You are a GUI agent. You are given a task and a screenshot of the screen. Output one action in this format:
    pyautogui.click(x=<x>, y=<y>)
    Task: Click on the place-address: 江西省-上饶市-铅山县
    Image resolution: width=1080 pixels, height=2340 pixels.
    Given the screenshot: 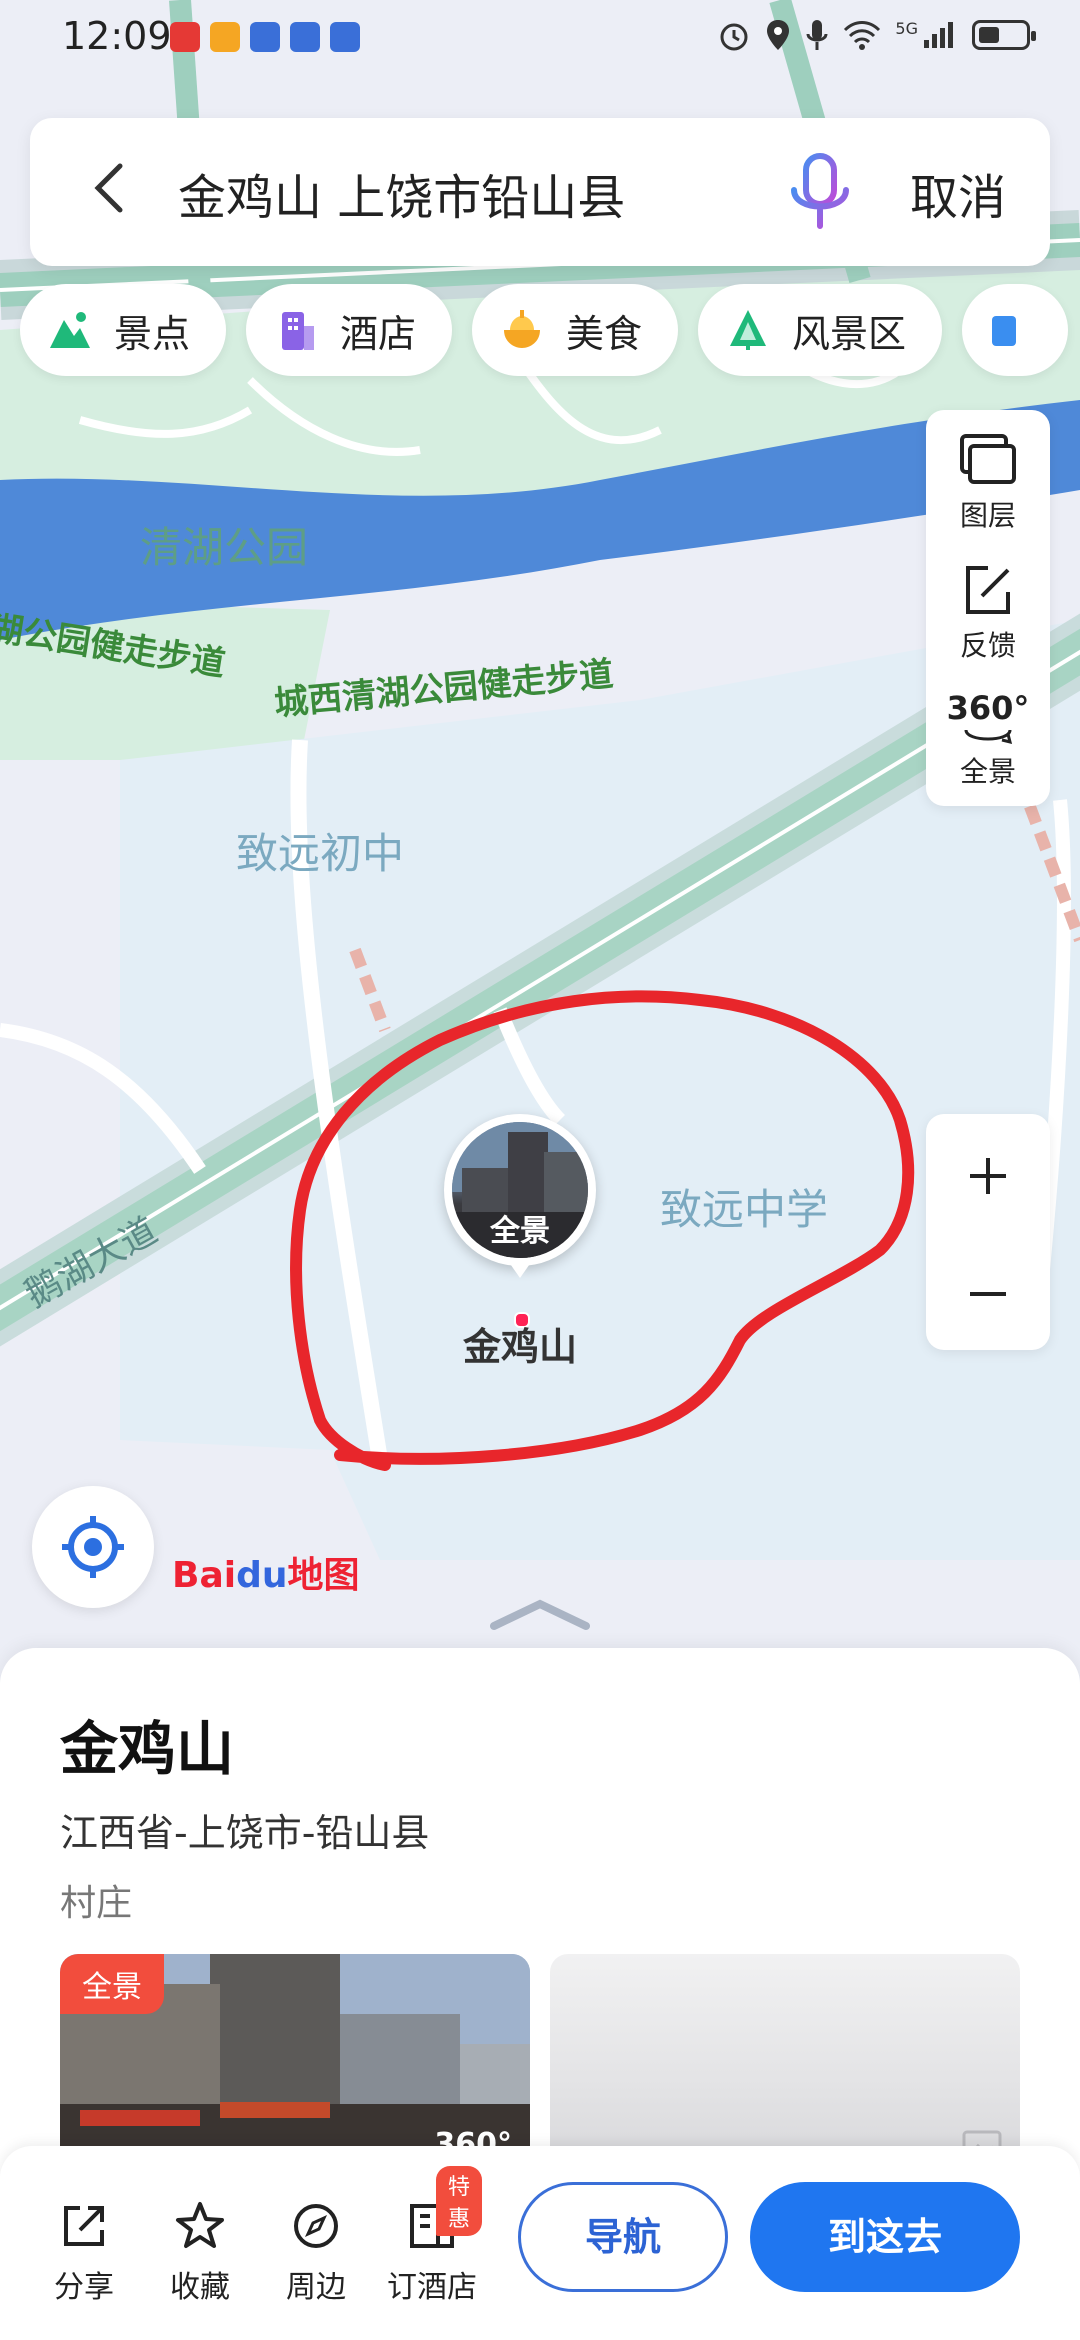 What is the action you would take?
    pyautogui.click(x=245, y=1833)
    